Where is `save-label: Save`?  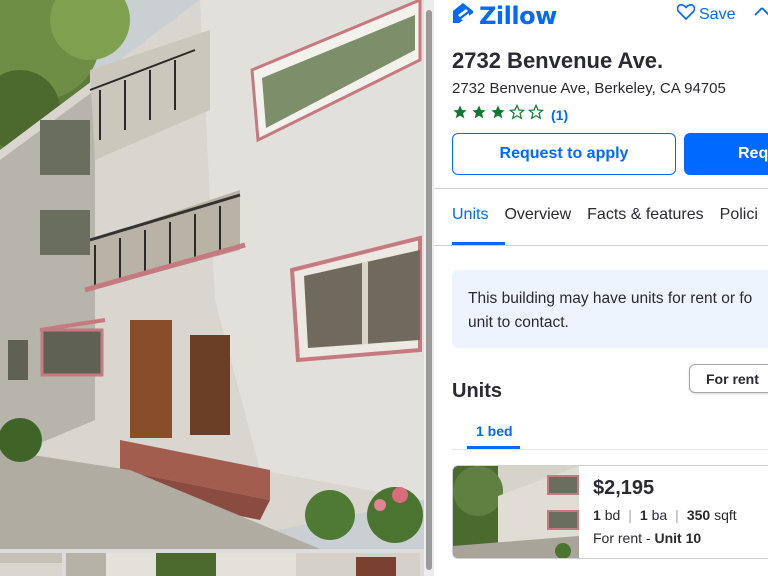
save-label: Save is located at coordinates (717, 14).